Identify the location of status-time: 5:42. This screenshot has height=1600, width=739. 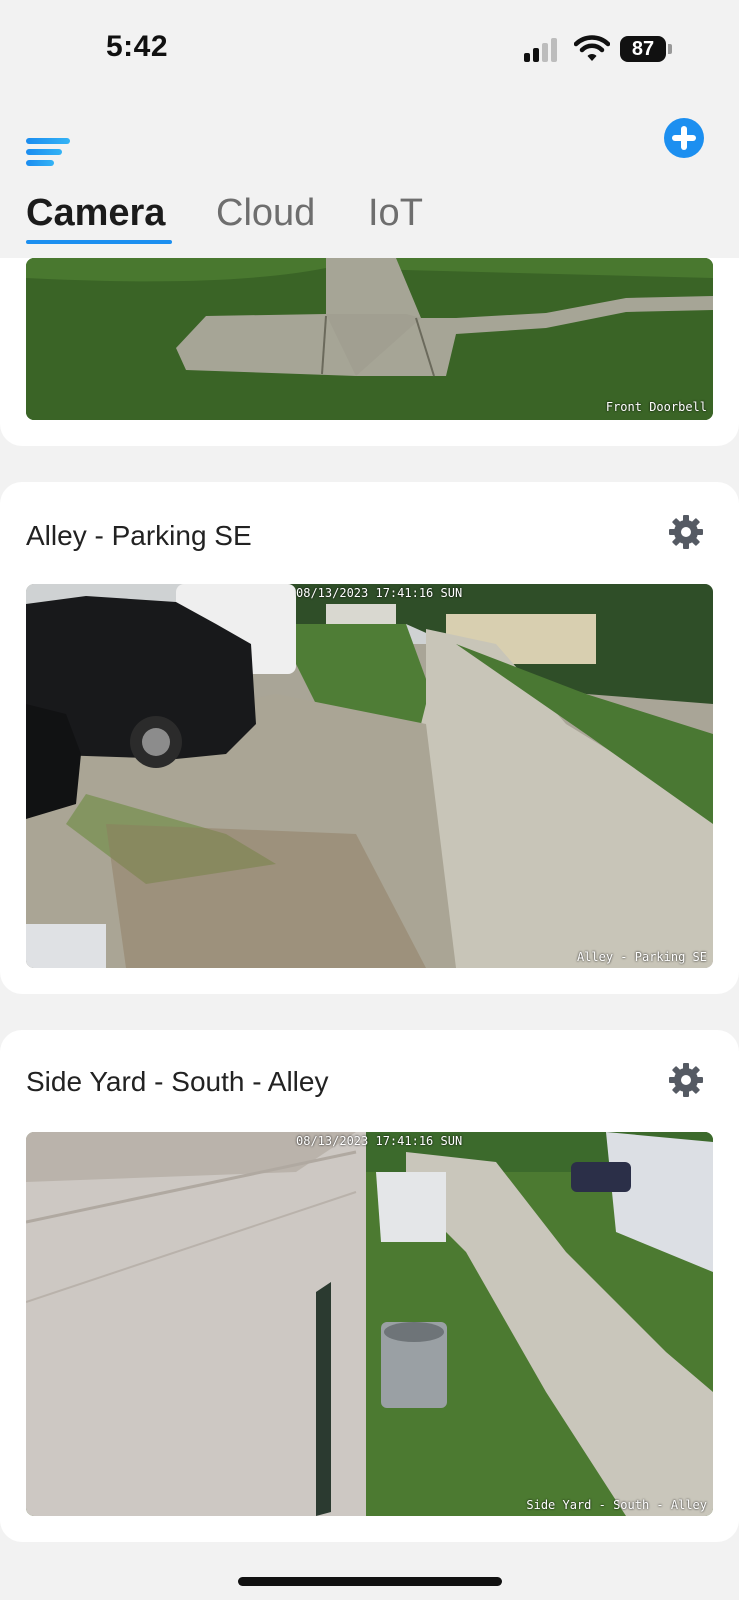
(137, 46).